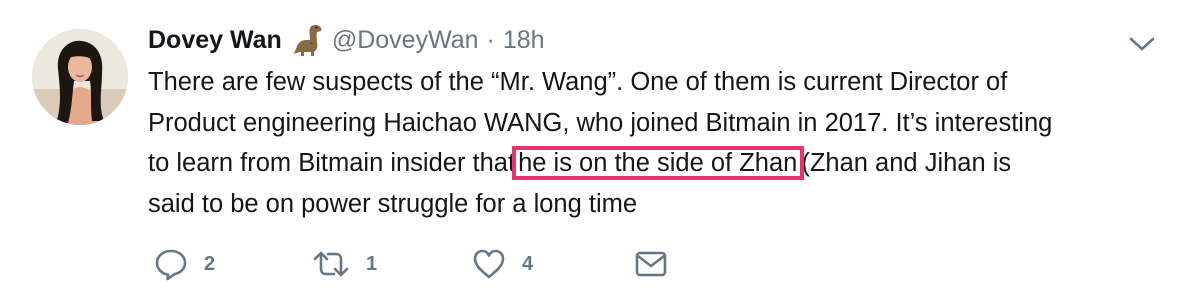 Image resolution: width=1182 pixels, height=296 pixels. I want to click on like-count: 4, so click(528, 263).